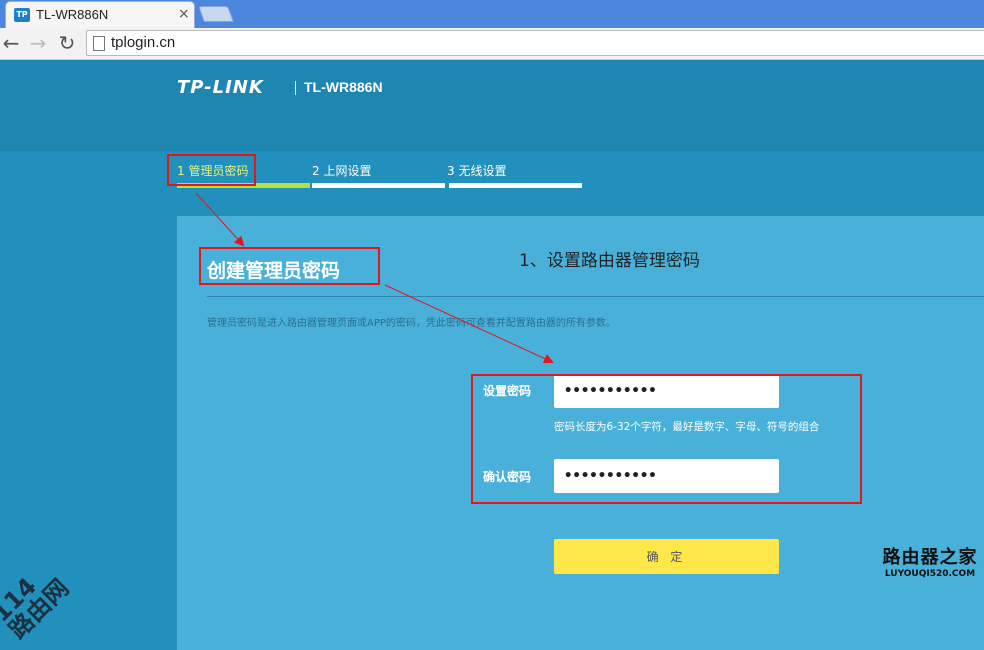 Image resolution: width=984 pixels, height=650 pixels. I want to click on back-arrow-icon: ←, so click(11, 43).